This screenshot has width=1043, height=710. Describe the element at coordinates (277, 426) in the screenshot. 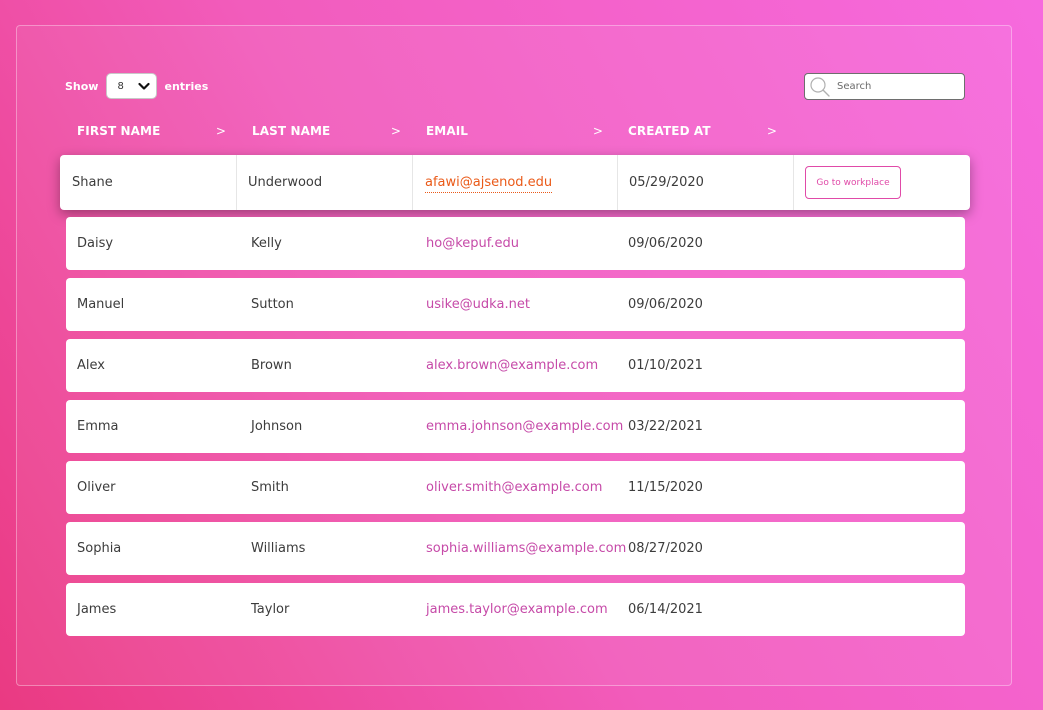

I see `last-name-cell: Johnson` at that location.